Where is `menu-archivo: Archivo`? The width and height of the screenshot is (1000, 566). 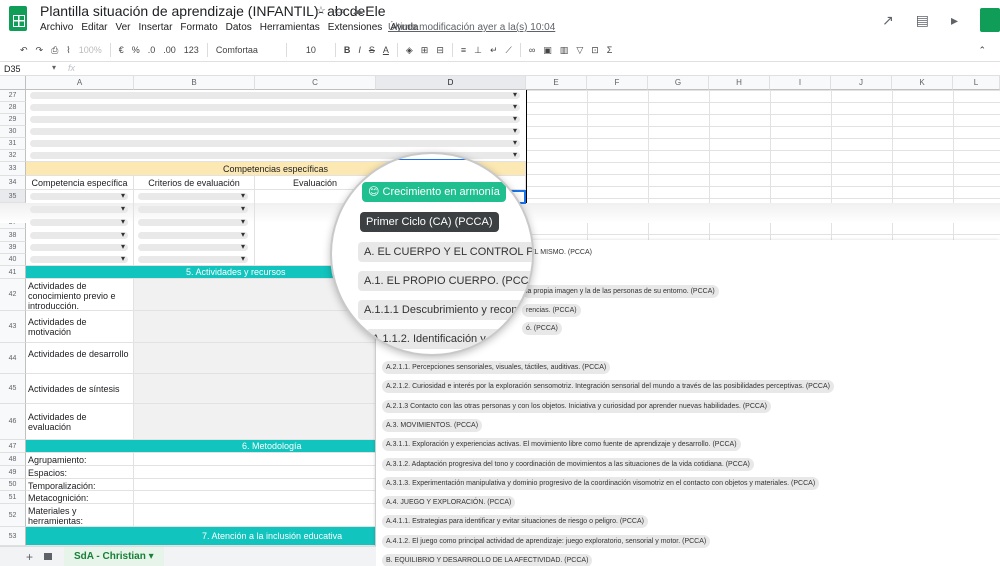 menu-archivo: Archivo is located at coordinates (56, 27).